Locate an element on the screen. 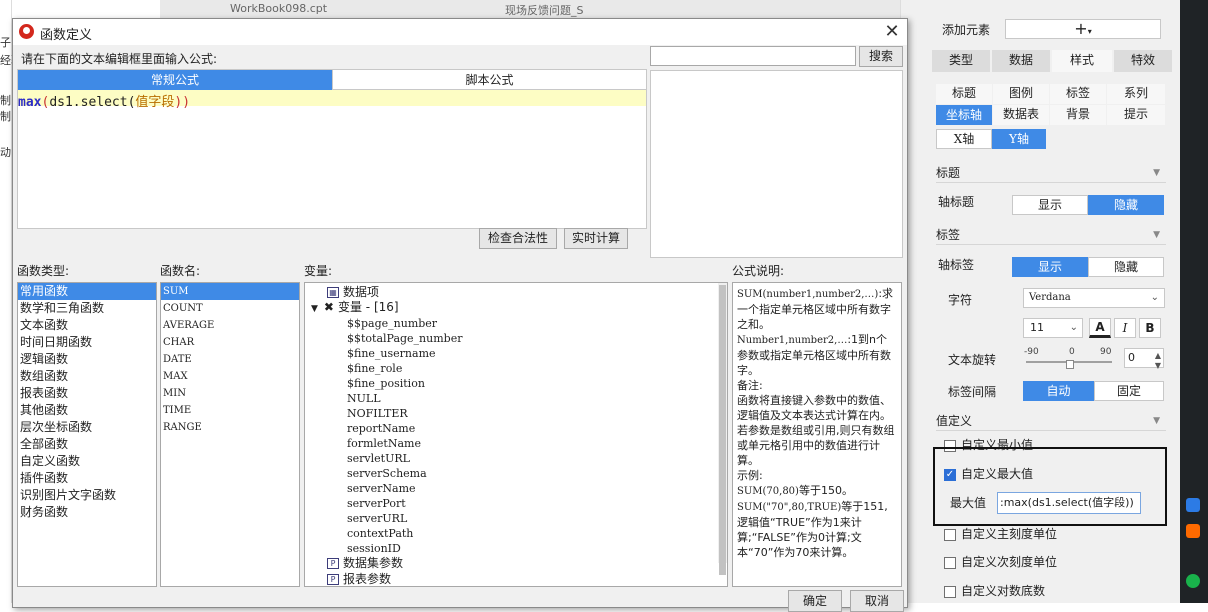  tab-data: 数据 is located at coordinates (1021, 61).